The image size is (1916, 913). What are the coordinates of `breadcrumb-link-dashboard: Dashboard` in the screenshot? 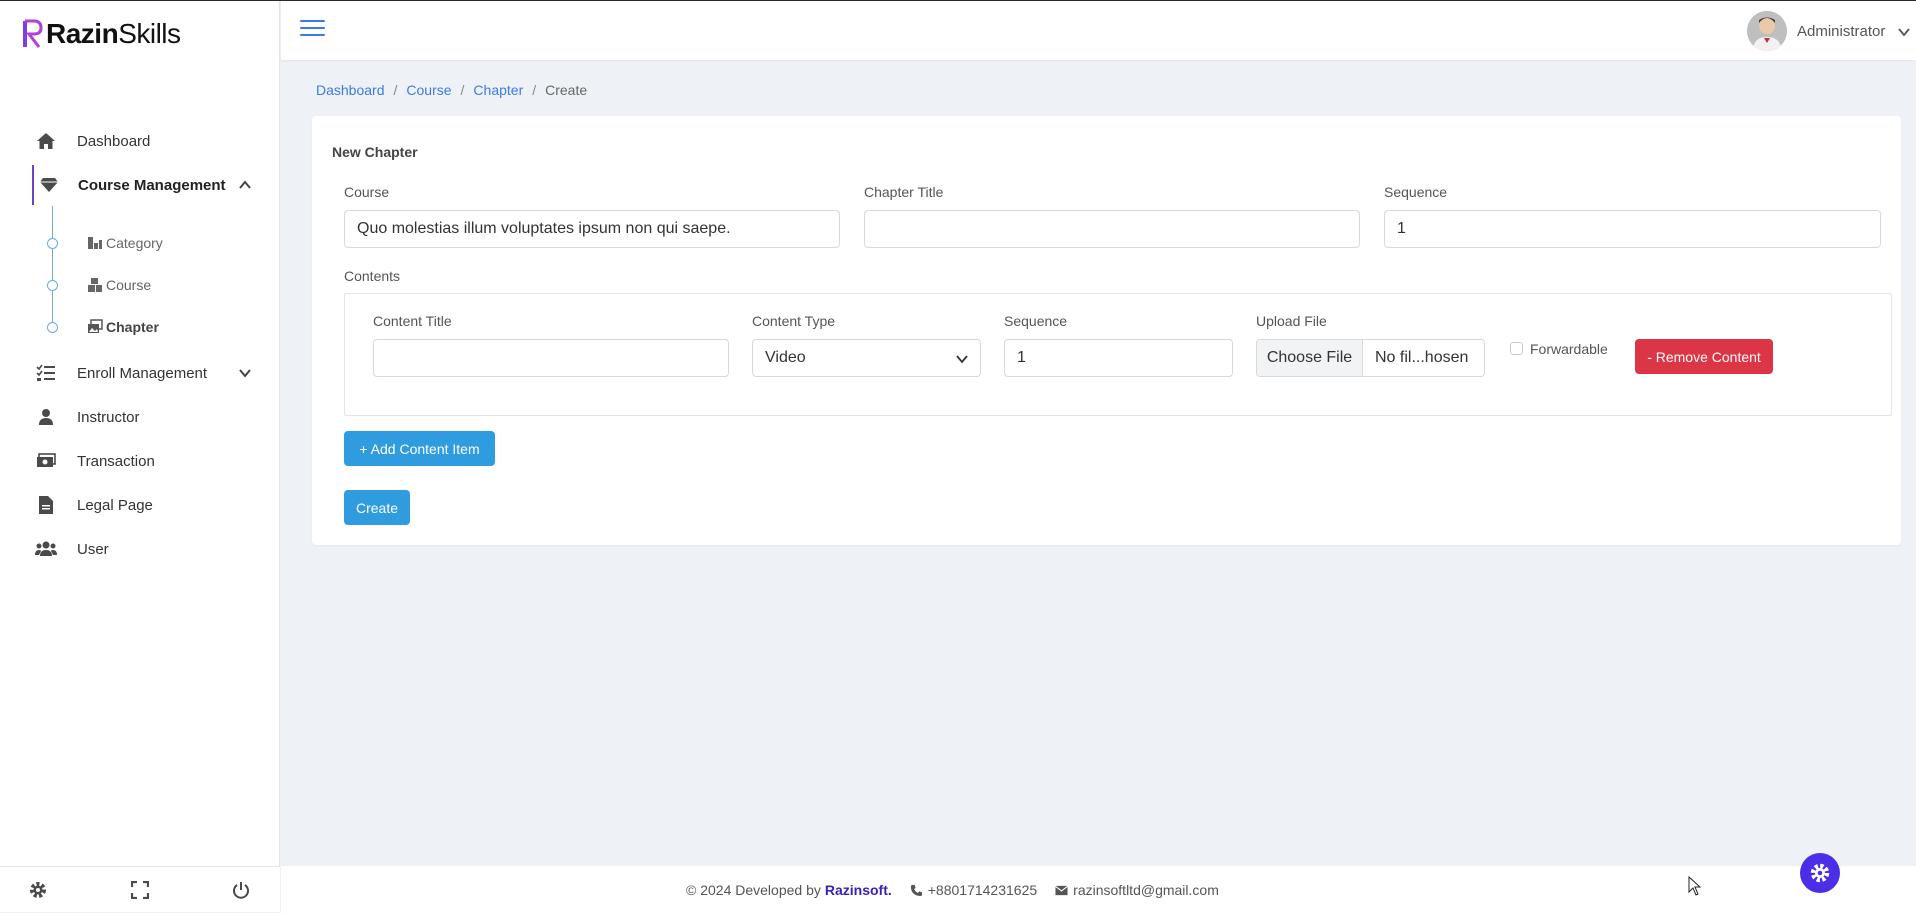 It's located at (350, 90).